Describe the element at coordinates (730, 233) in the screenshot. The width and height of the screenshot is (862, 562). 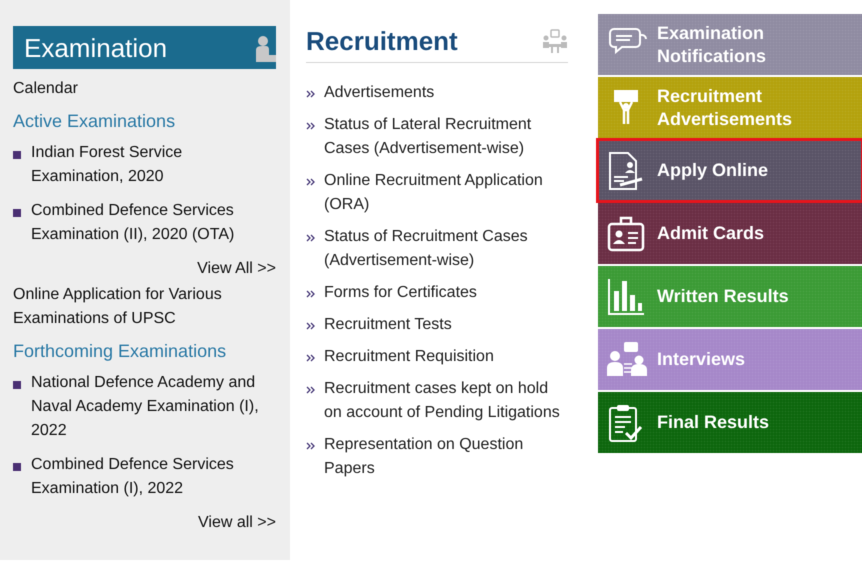
I see `quick-link-tile: Admit Cards` at that location.